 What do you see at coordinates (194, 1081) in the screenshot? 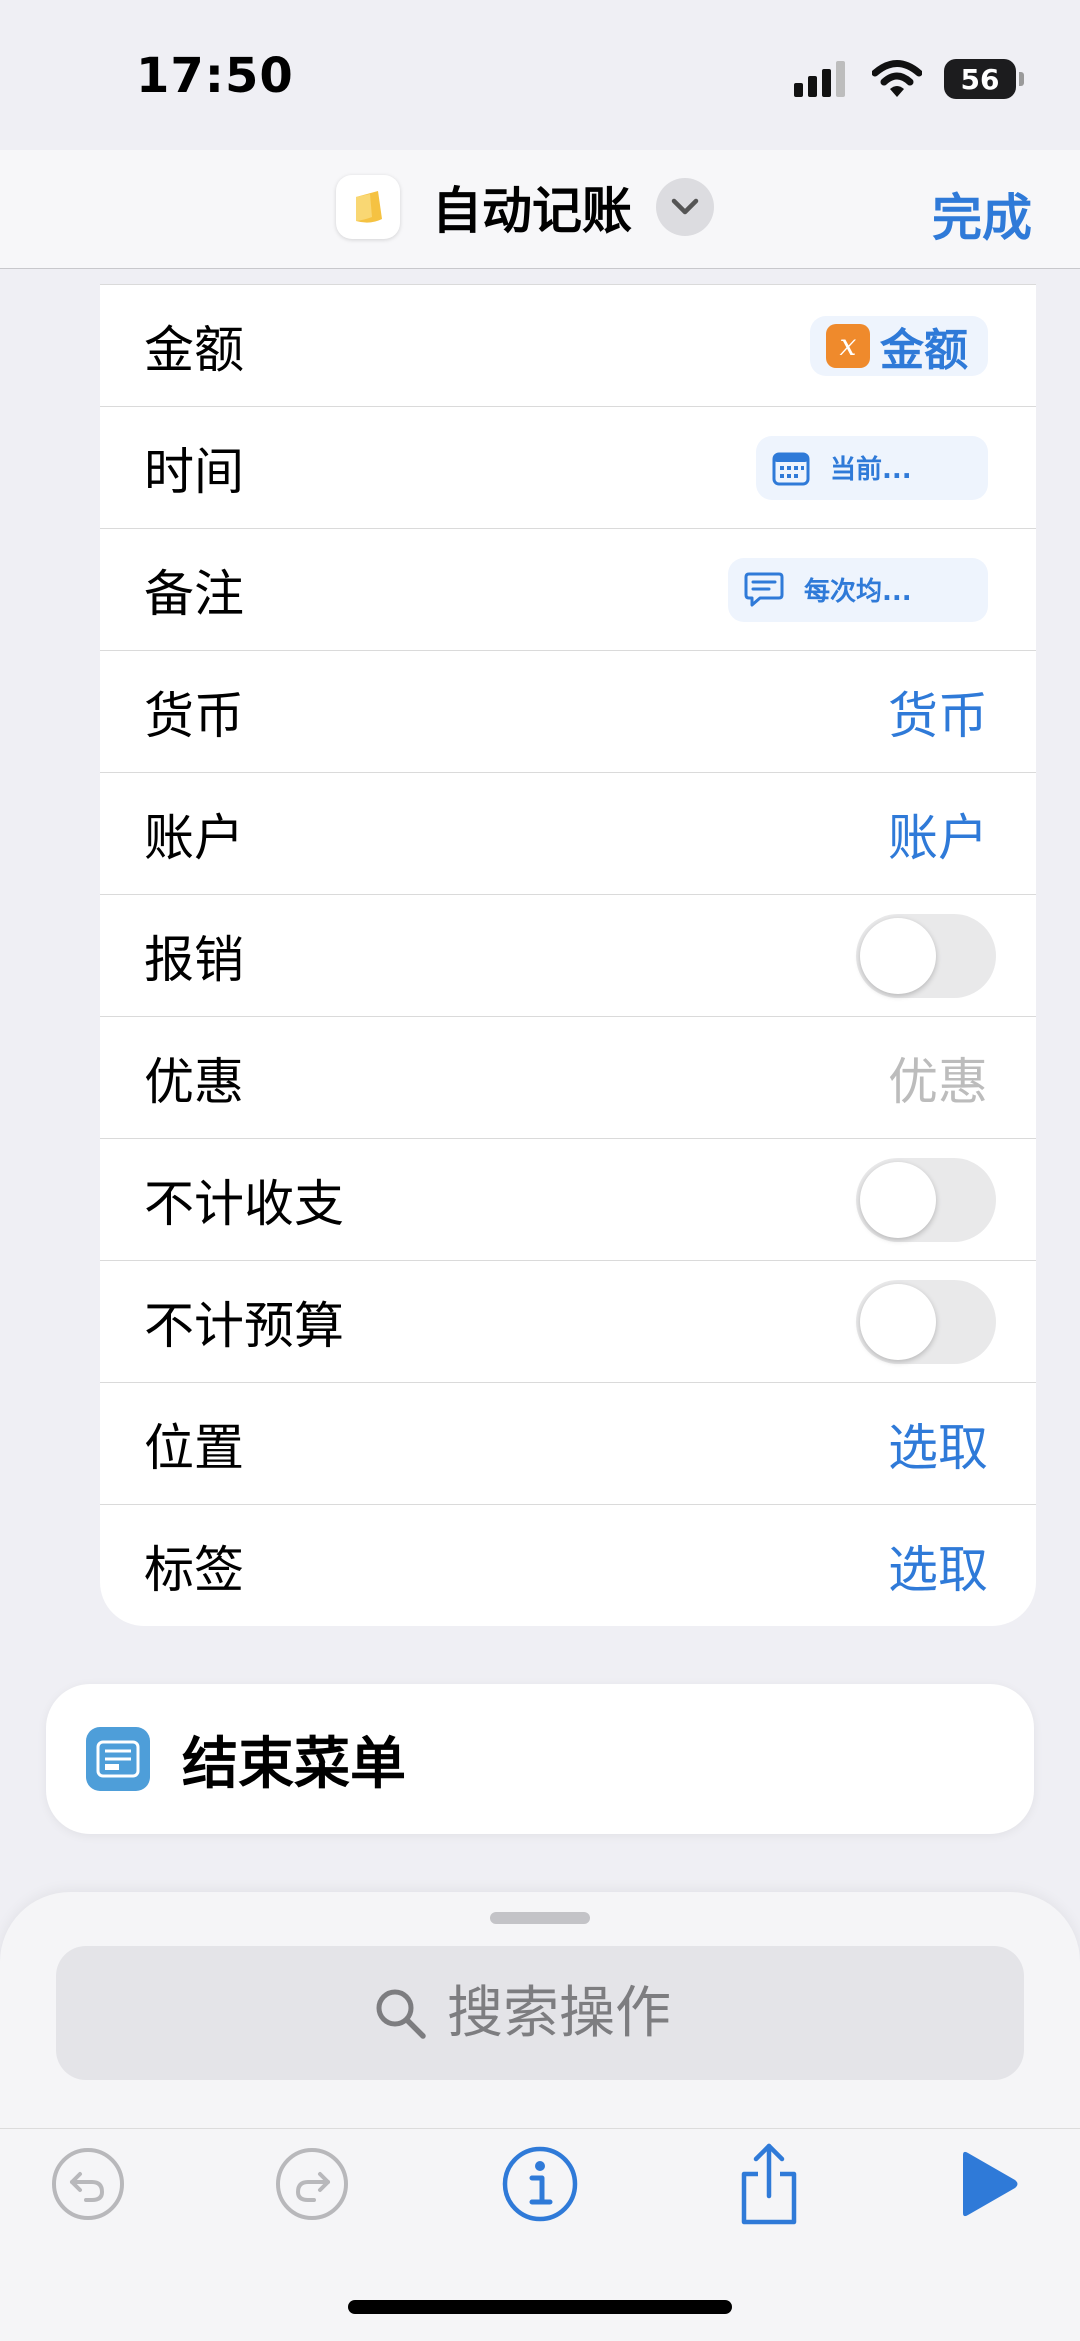
I see `param-label: 优惠` at bounding box center [194, 1081].